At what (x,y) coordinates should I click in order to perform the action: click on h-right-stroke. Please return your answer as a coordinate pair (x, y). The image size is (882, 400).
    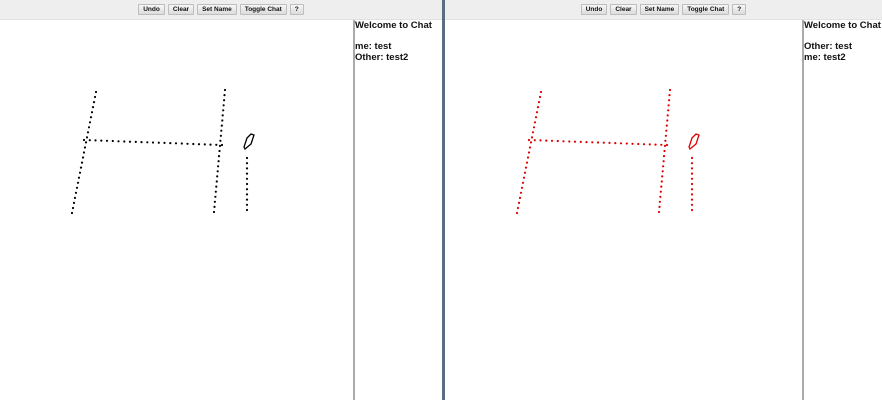
    Looking at the image, I should click on (664, 151).